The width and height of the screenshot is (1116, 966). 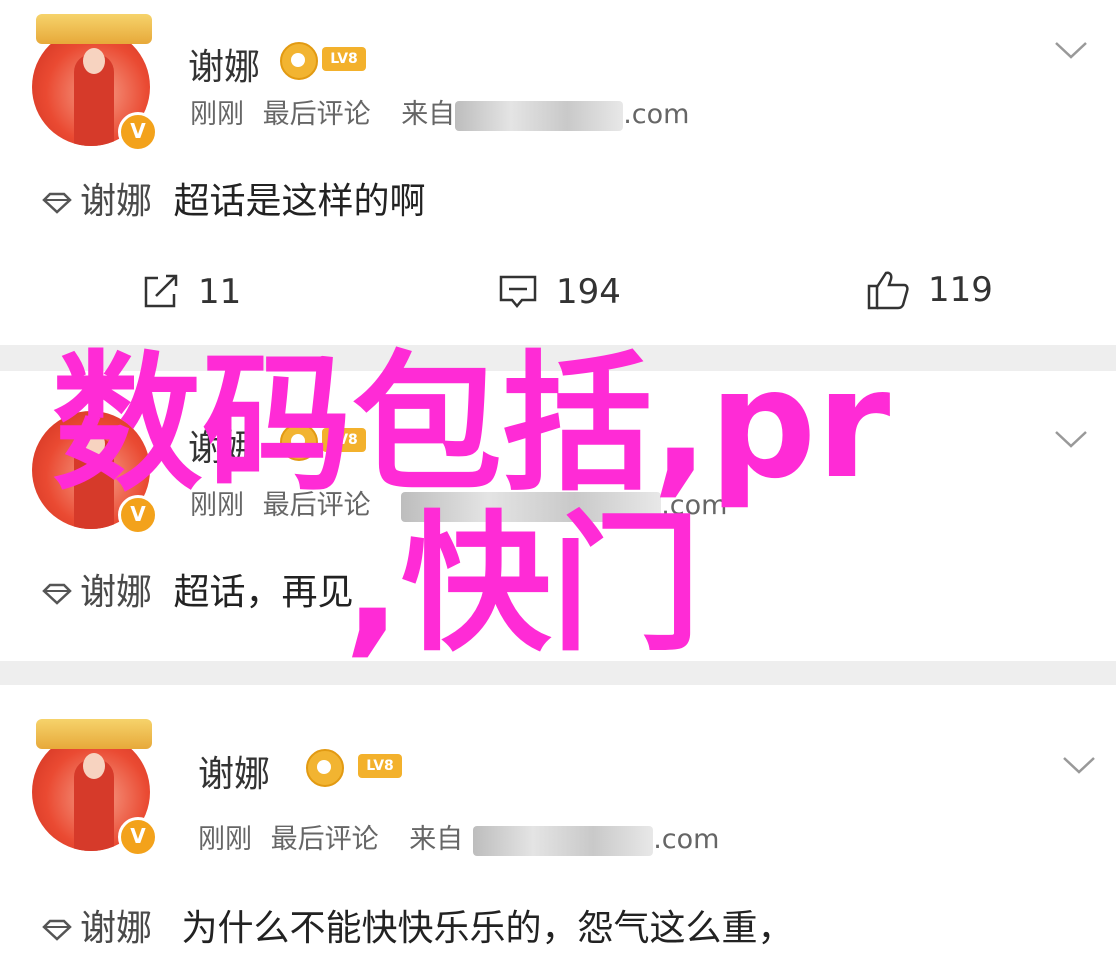 What do you see at coordinates (960, 290) in the screenshot?
I see `like-count: 119` at bounding box center [960, 290].